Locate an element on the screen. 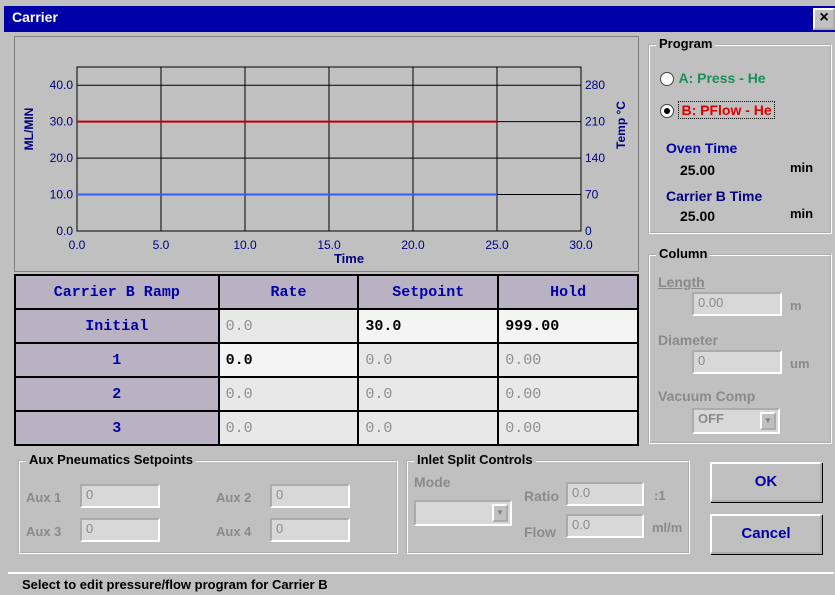  radio-program-a: A: Press - He is located at coordinates (713, 79).